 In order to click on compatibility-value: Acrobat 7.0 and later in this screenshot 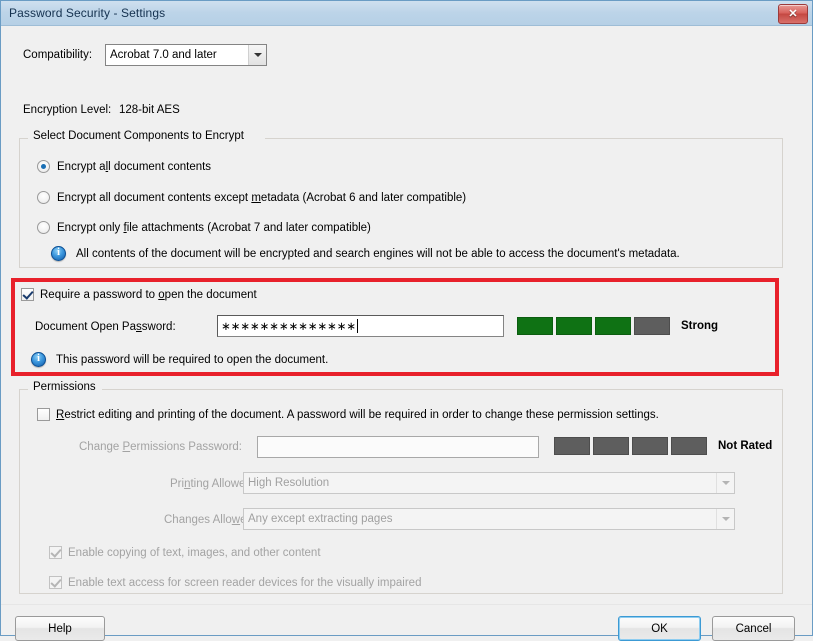, I will do `click(163, 55)`.